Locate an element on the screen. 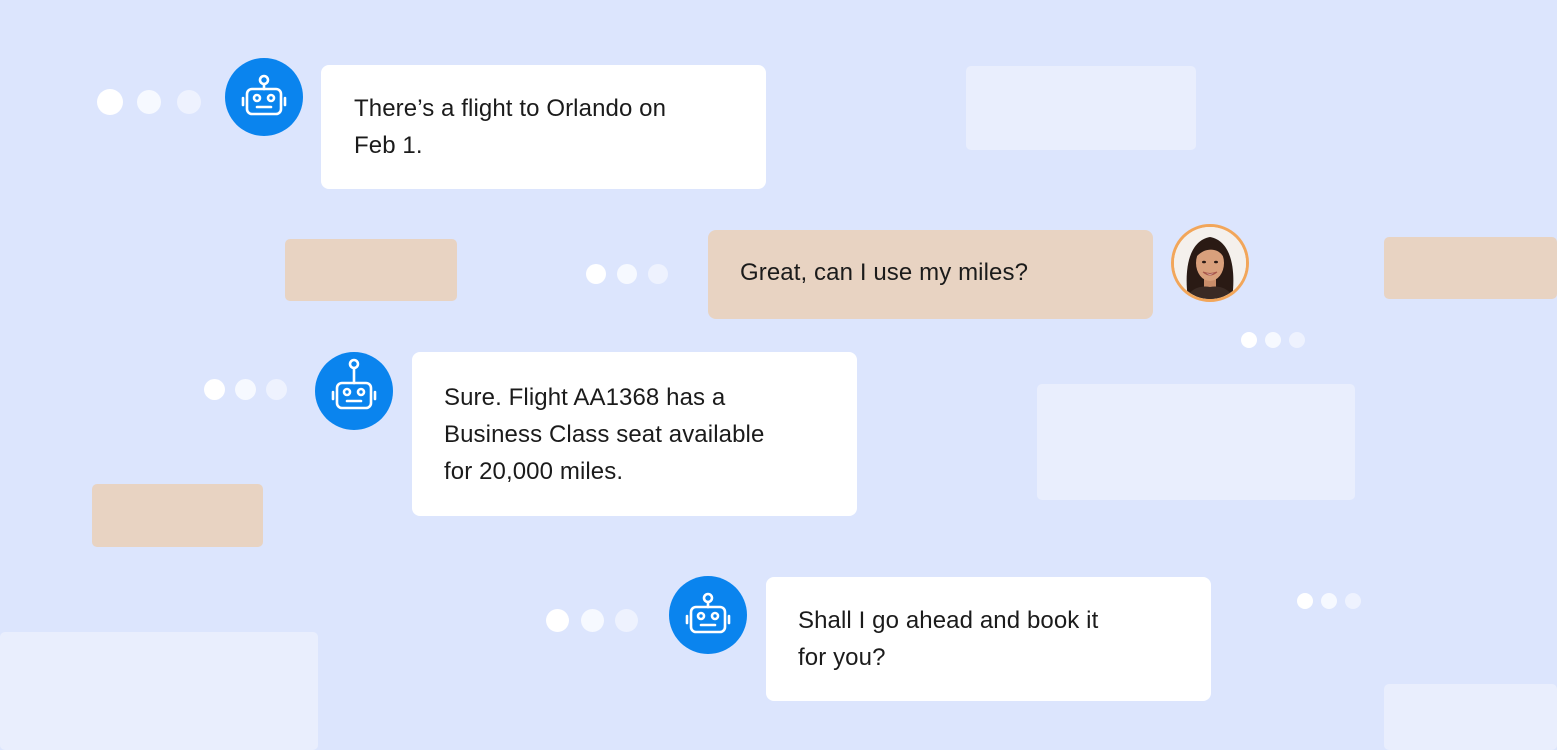 The image size is (1557, 750). user-avatar is located at coordinates (1210, 263).